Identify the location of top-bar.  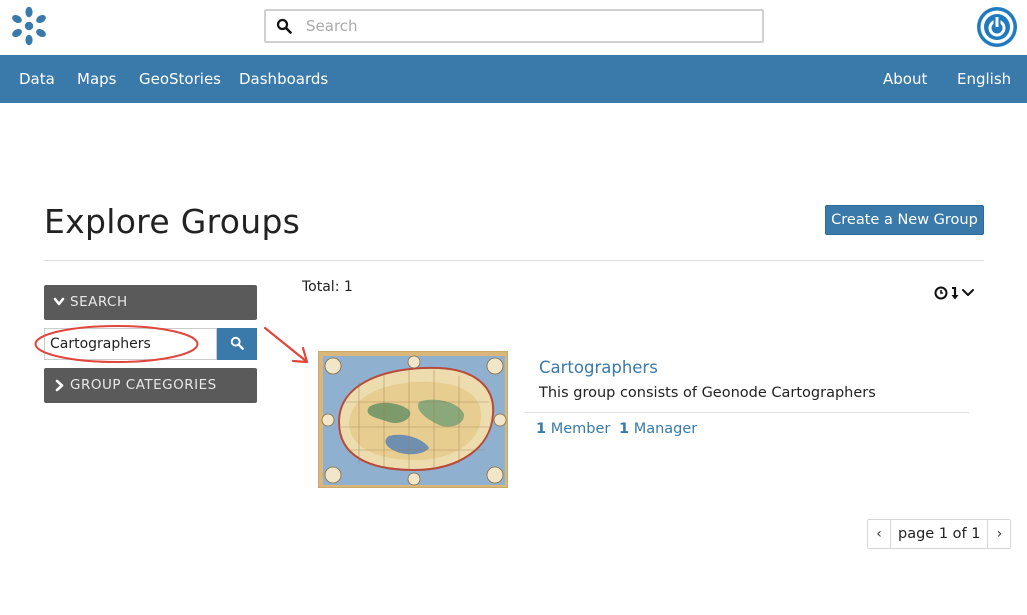
(513, 27).